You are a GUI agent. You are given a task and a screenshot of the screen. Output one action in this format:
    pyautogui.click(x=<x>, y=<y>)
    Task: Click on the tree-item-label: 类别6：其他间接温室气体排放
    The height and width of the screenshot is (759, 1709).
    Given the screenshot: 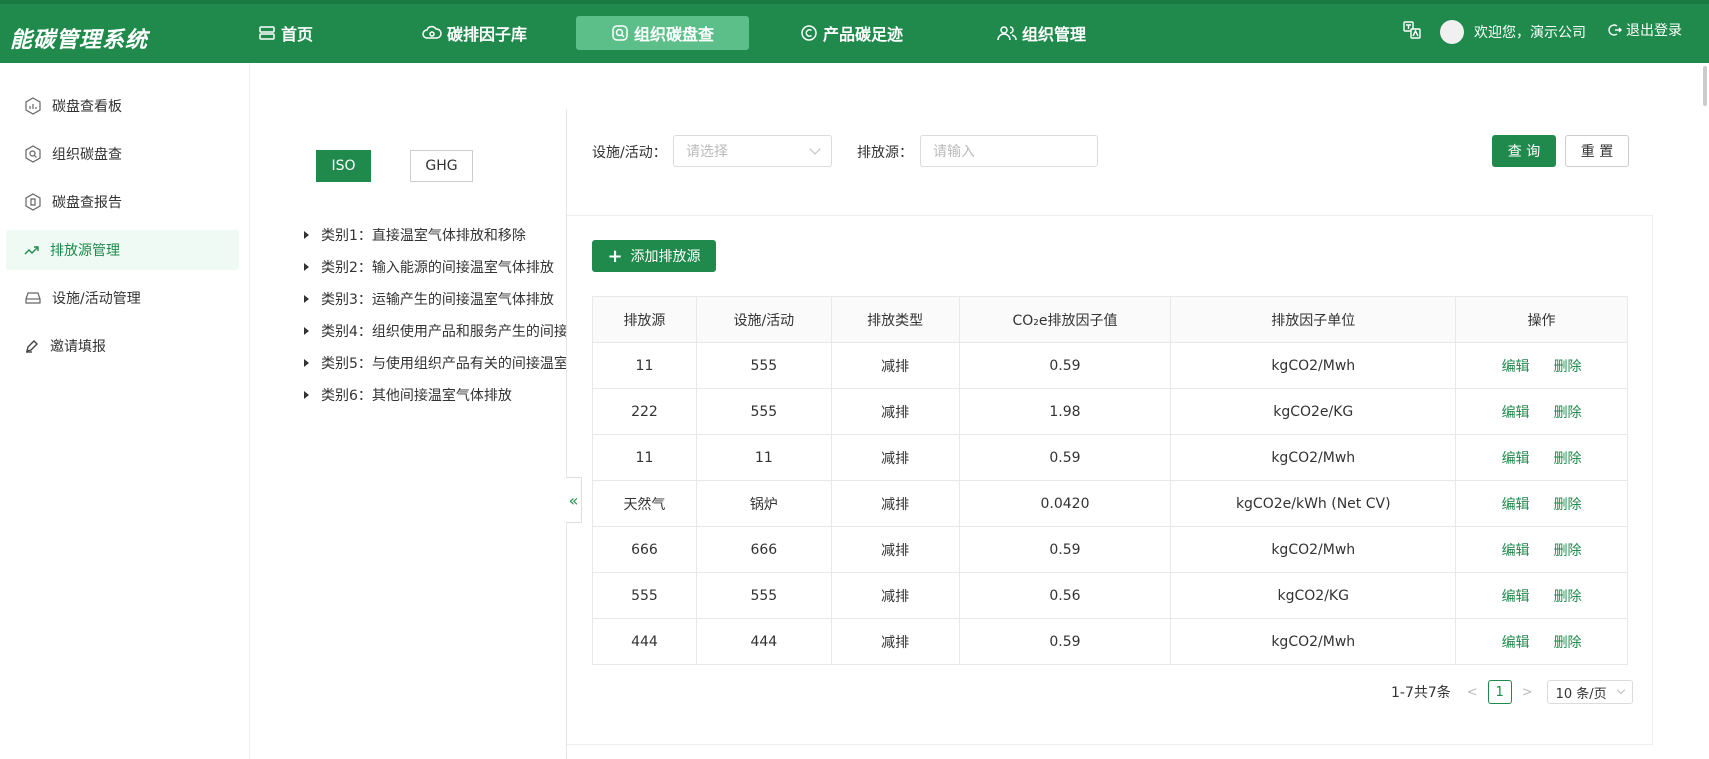 What is the action you would take?
    pyautogui.click(x=416, y=396)
    